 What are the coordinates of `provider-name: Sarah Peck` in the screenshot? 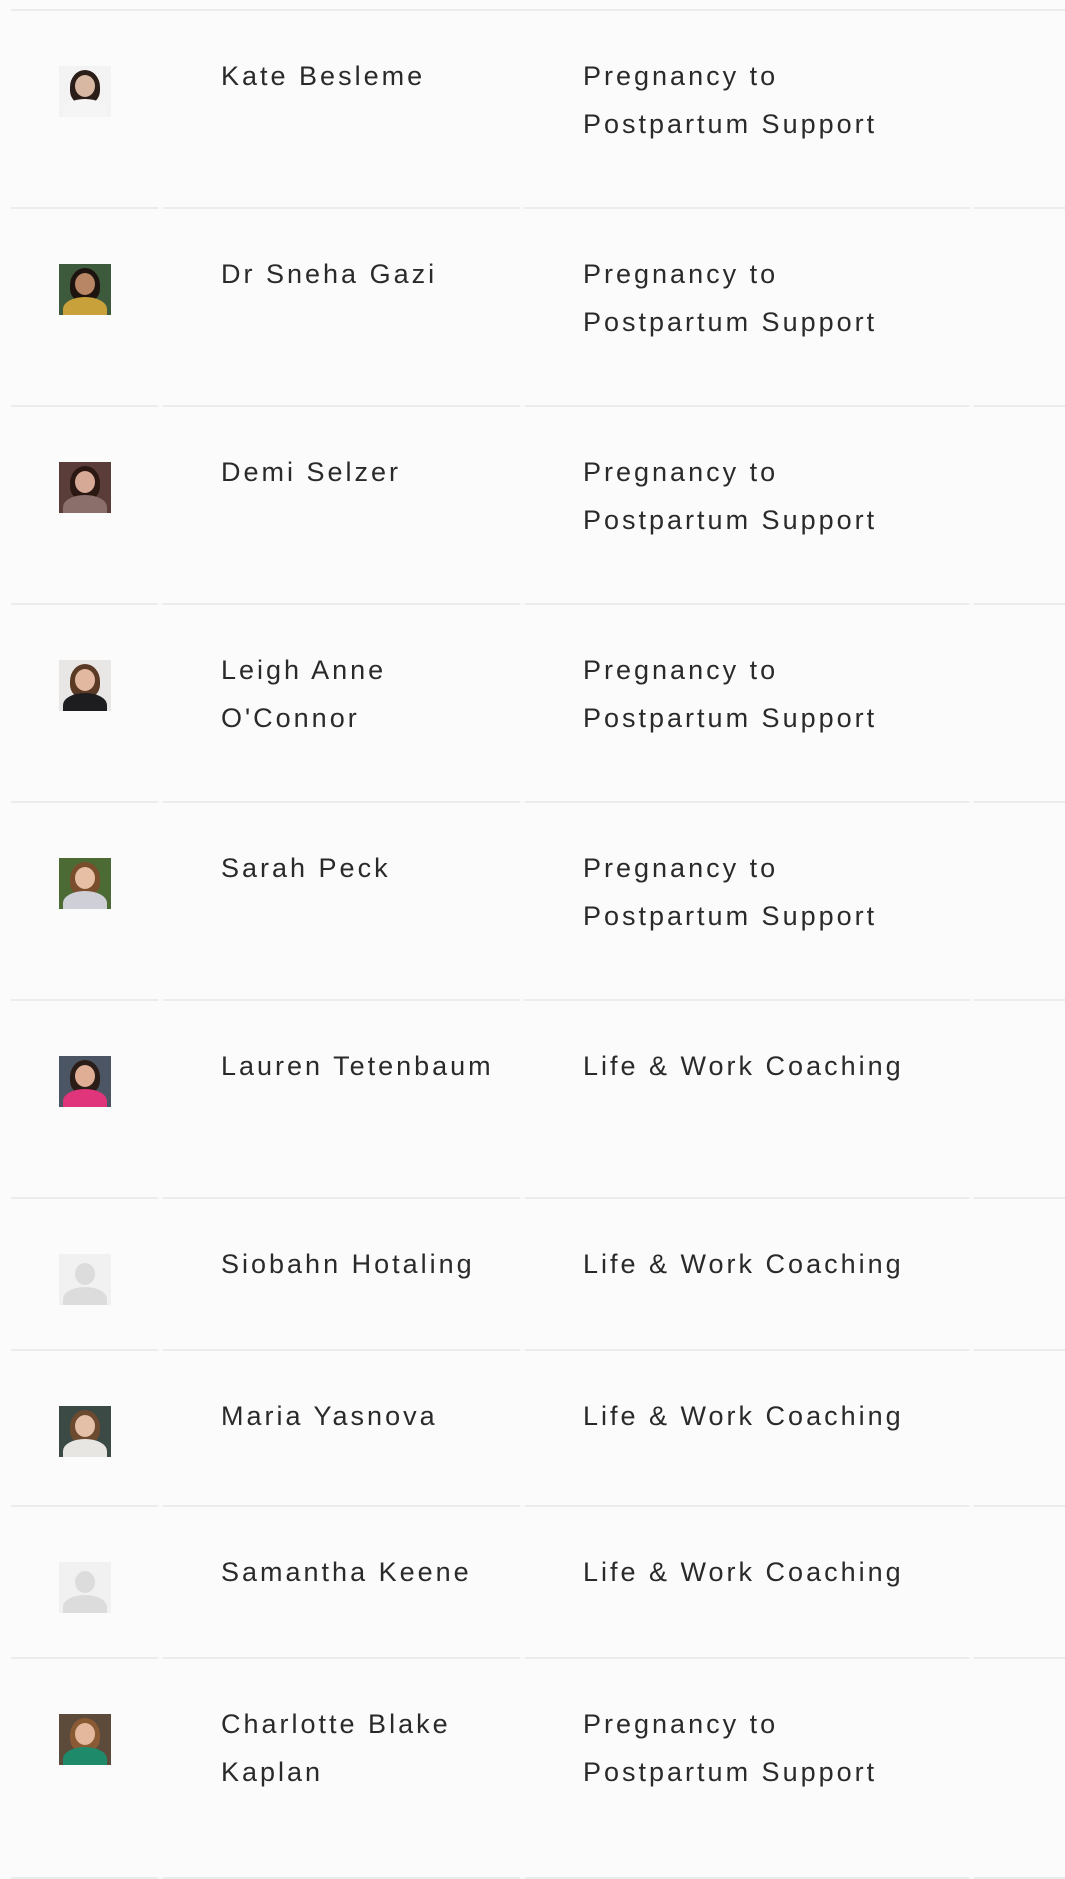 It's located at (342, 868).